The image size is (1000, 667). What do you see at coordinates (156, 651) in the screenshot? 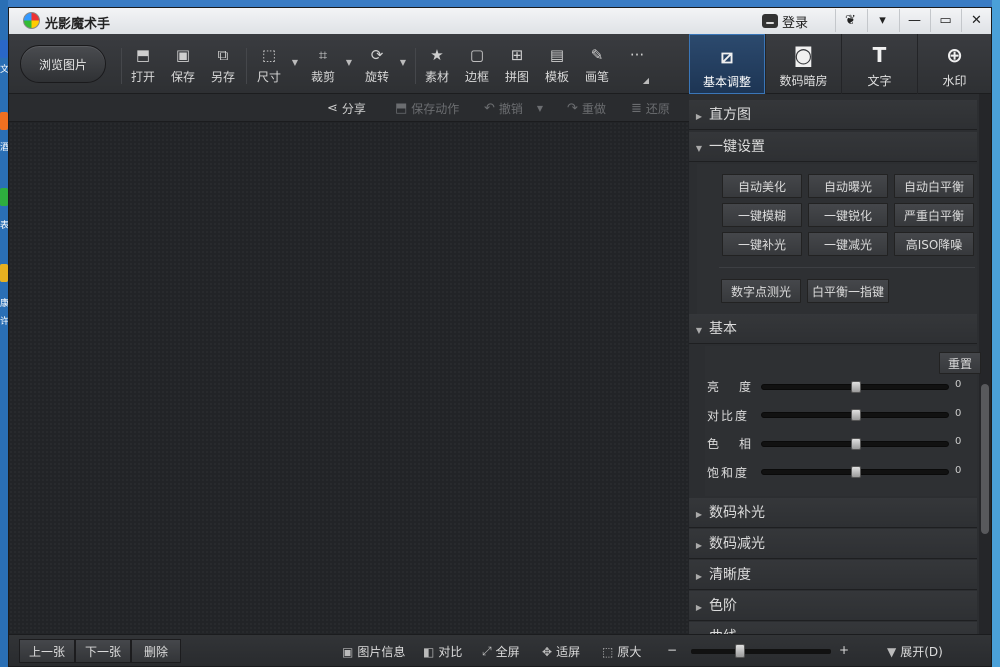
I see `delete-image-button: 删除` at bounding box center [156, 651].